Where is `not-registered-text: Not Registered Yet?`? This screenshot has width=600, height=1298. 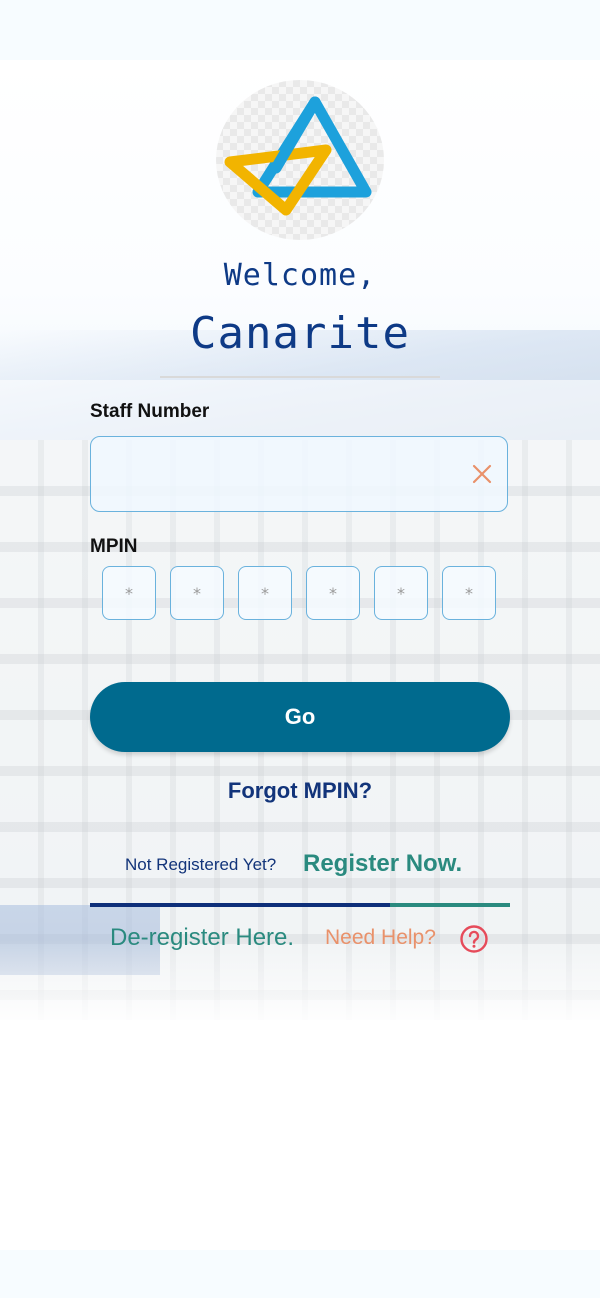
not-registered-text: Not Registered Yet? is located at coordinates (201, 864).